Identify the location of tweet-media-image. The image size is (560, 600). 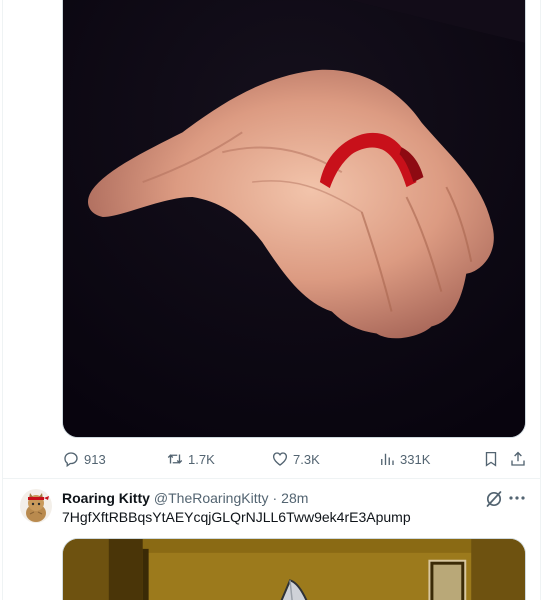
(294, 569).